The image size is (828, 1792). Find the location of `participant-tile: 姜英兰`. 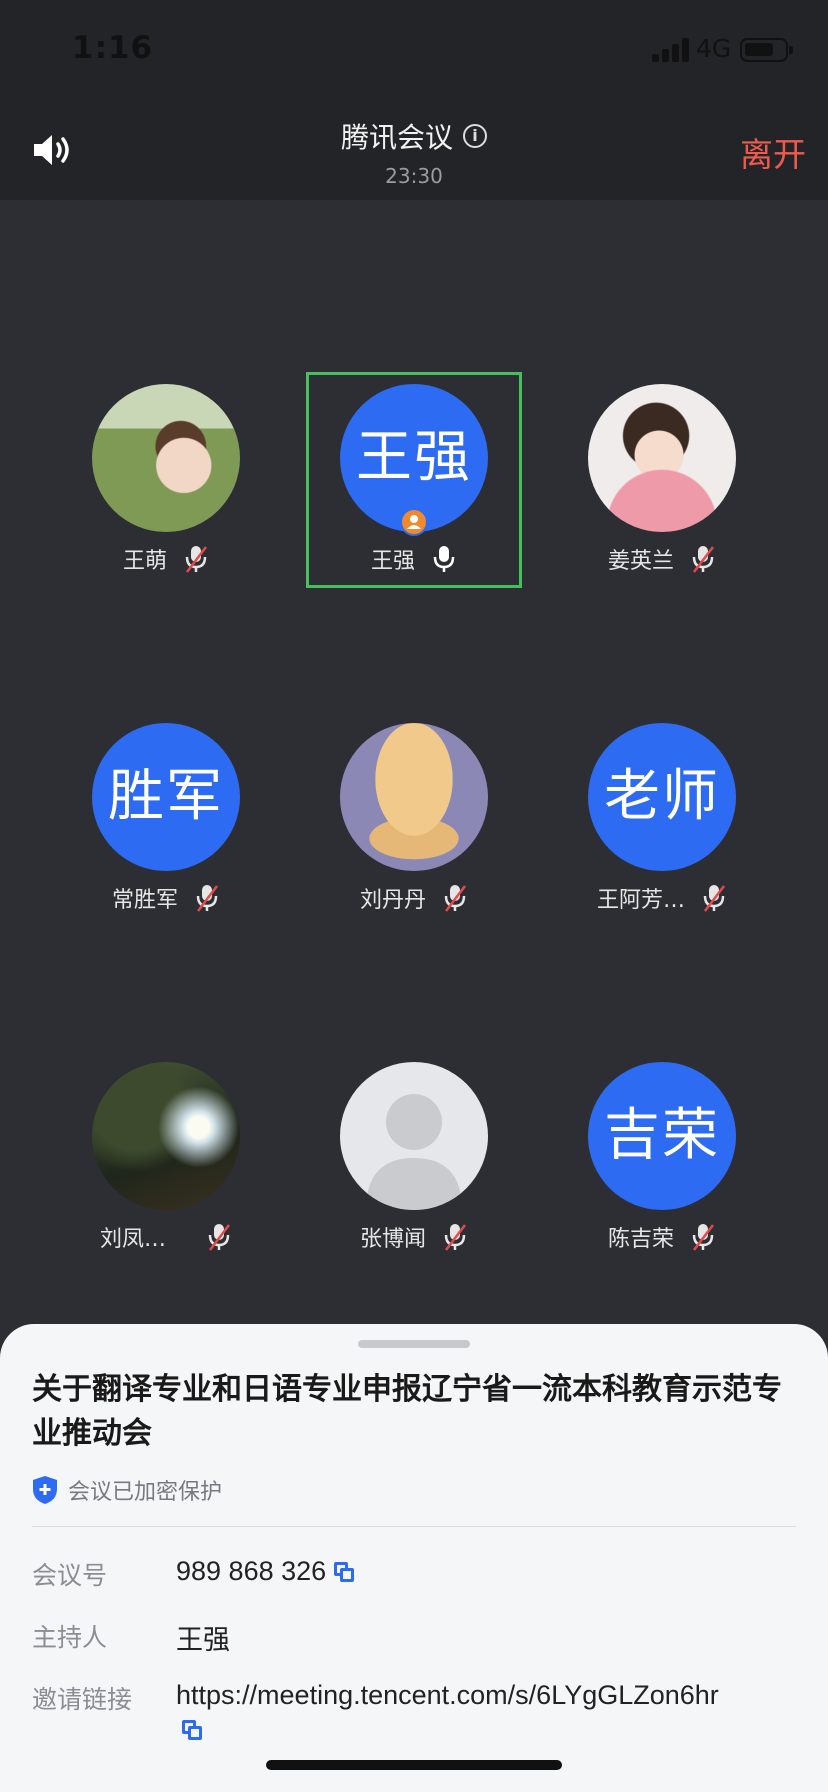

participant-tile: 姜英兰 is located at coordinates (662, 479).